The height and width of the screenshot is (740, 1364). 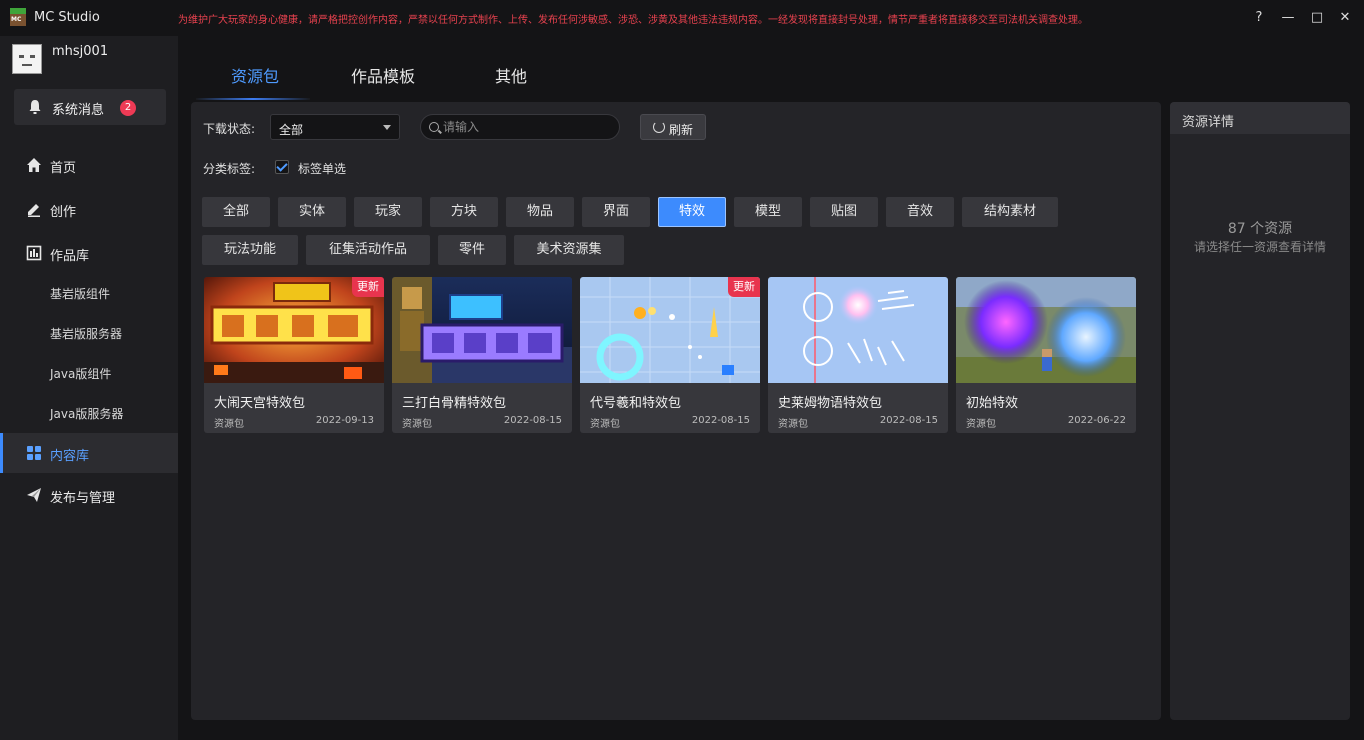 What do you see at coordinates (322, 169) in the screenshot?
I see `single-select-label: 标签单选` at bounding box center [322, 169].